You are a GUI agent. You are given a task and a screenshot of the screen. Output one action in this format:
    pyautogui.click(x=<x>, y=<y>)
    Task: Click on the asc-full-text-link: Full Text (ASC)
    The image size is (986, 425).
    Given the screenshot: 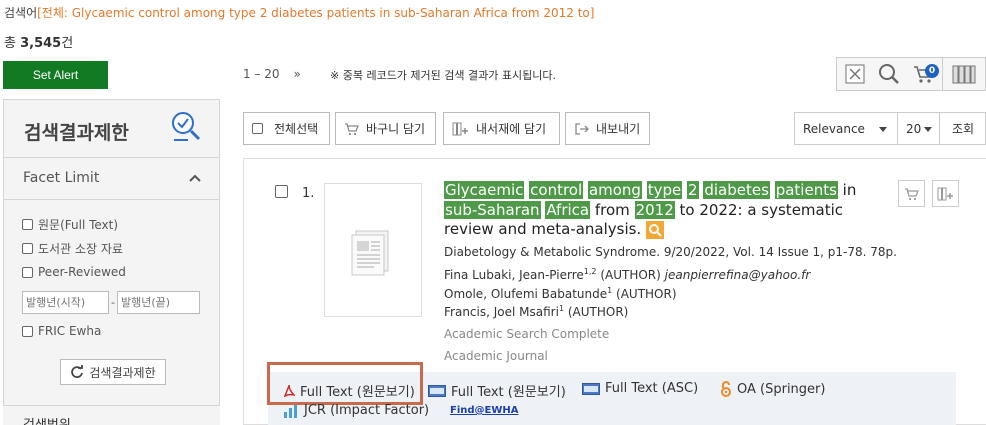 What is the action you would take?
    pyautogui.click(x=640, y=388)
    